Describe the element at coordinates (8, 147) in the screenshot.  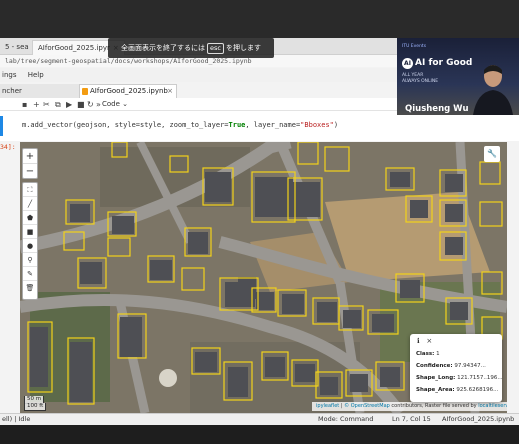
I see `output-prompt: 34]:` at that location.